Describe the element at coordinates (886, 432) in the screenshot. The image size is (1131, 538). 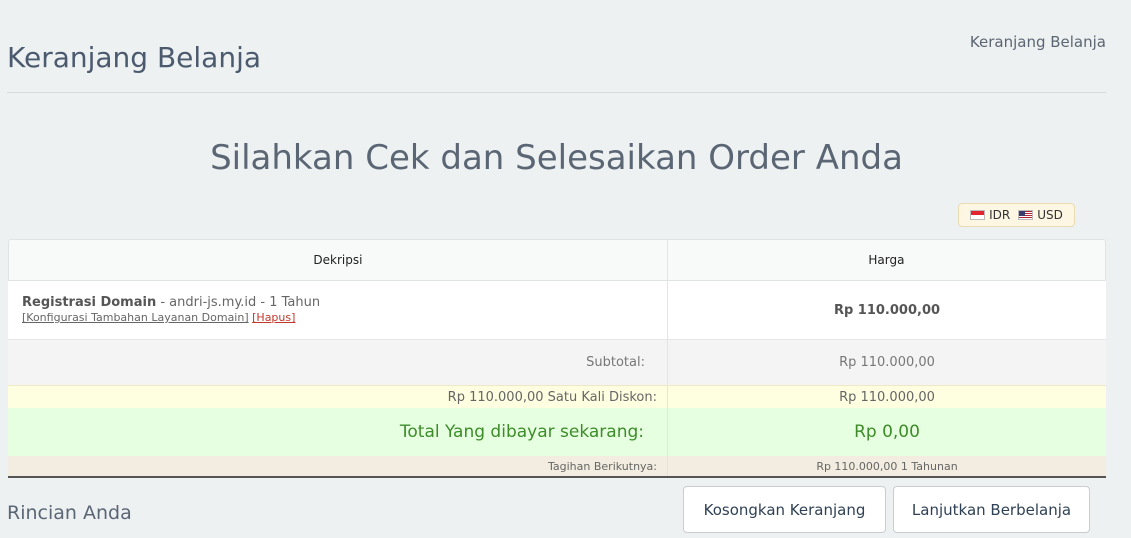
I see `total-value: Rp 0,00` at that location.